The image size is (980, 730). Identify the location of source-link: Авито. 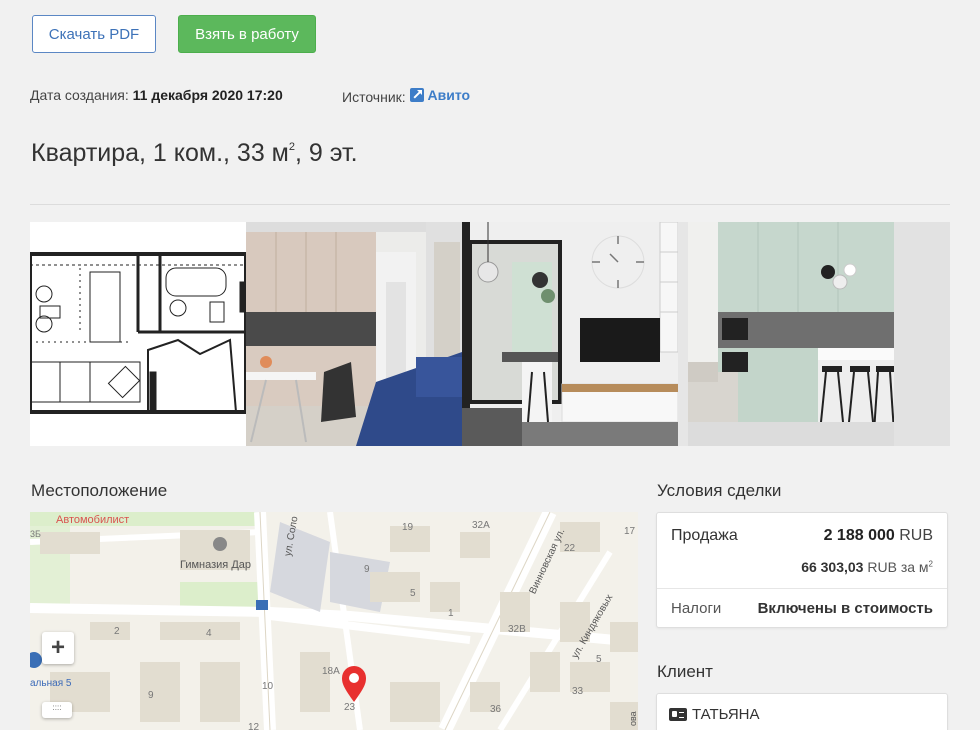
(440, 95).